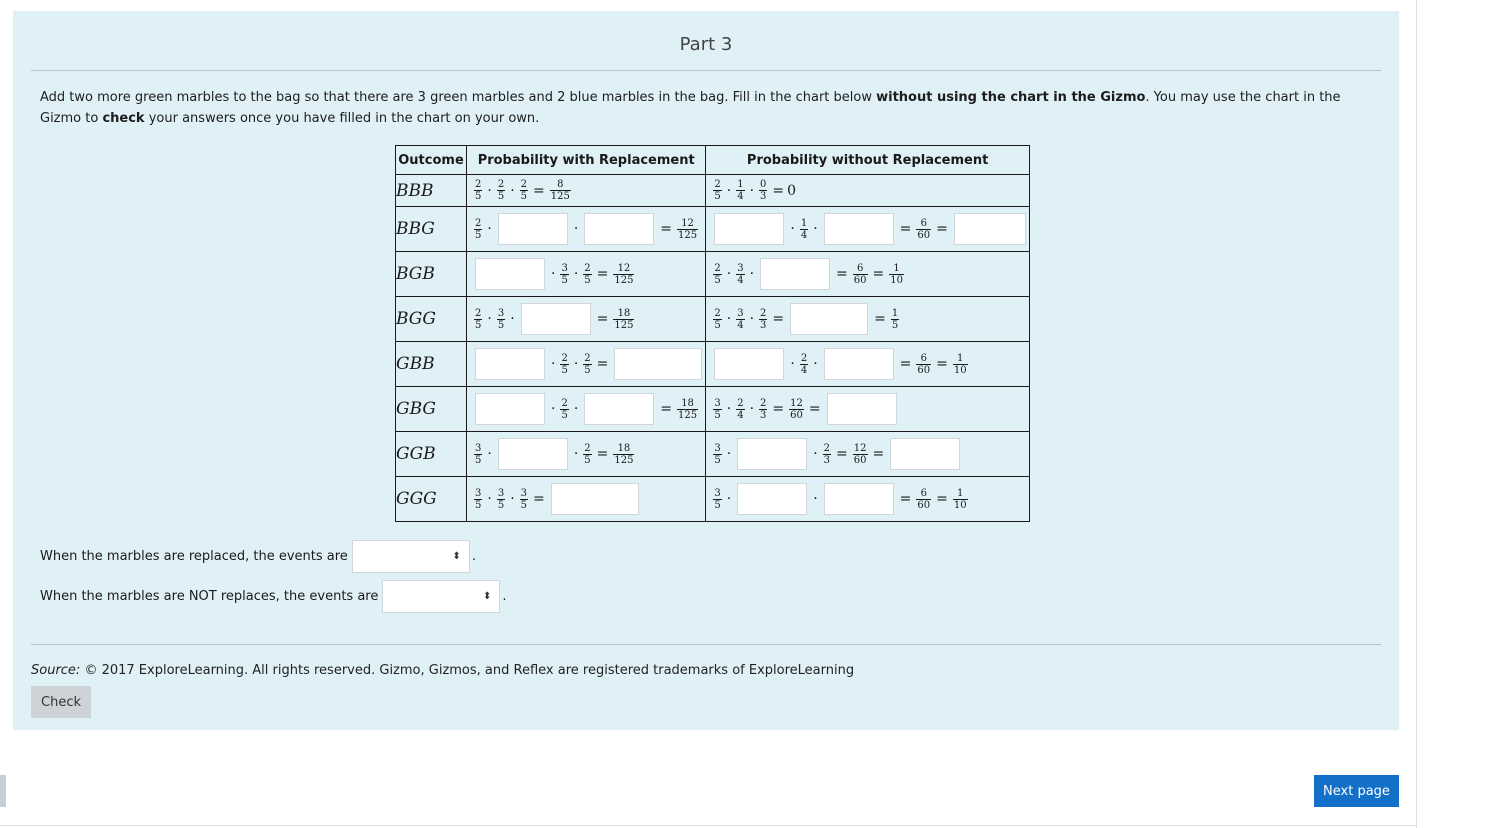 This screenshot has height=828, width=1504. Describe the element at coordinates (431, 319) in the screenshot. I see `outcome-label: BGG` at that location.